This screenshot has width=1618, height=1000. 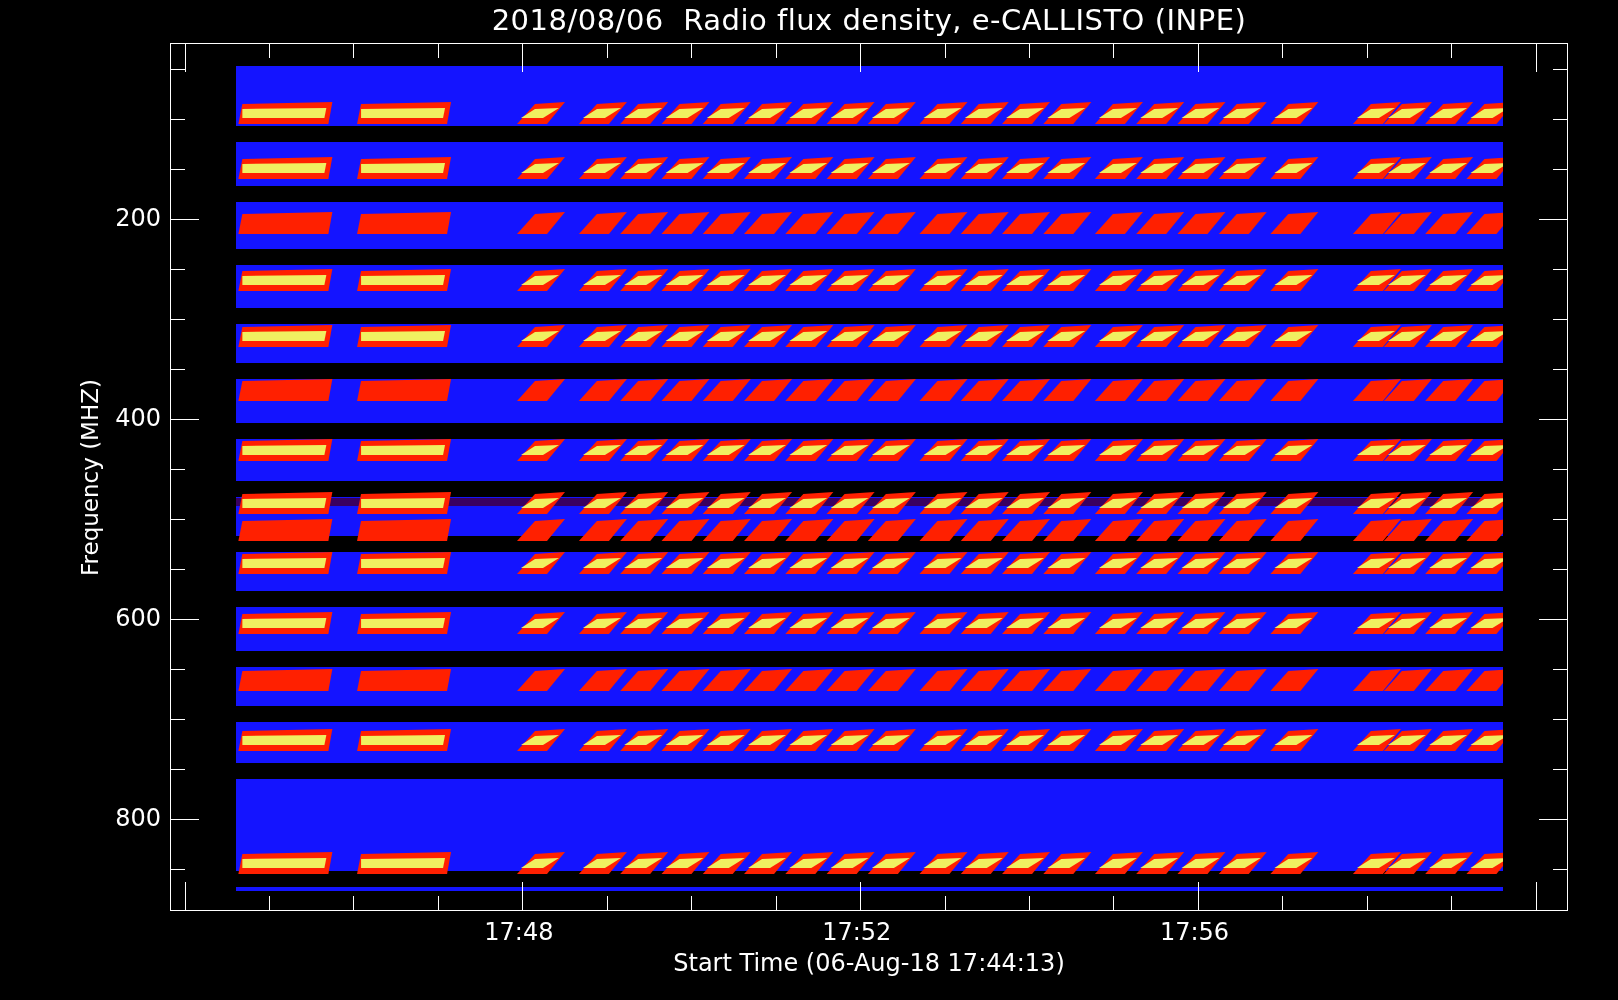 What do you see at coordinates (869, 20) in the screenshot?
I see `chart-title: 2018/08/06 Radio flux density, e-CALLISTO (INPE)` at bounding box center [869, 20].